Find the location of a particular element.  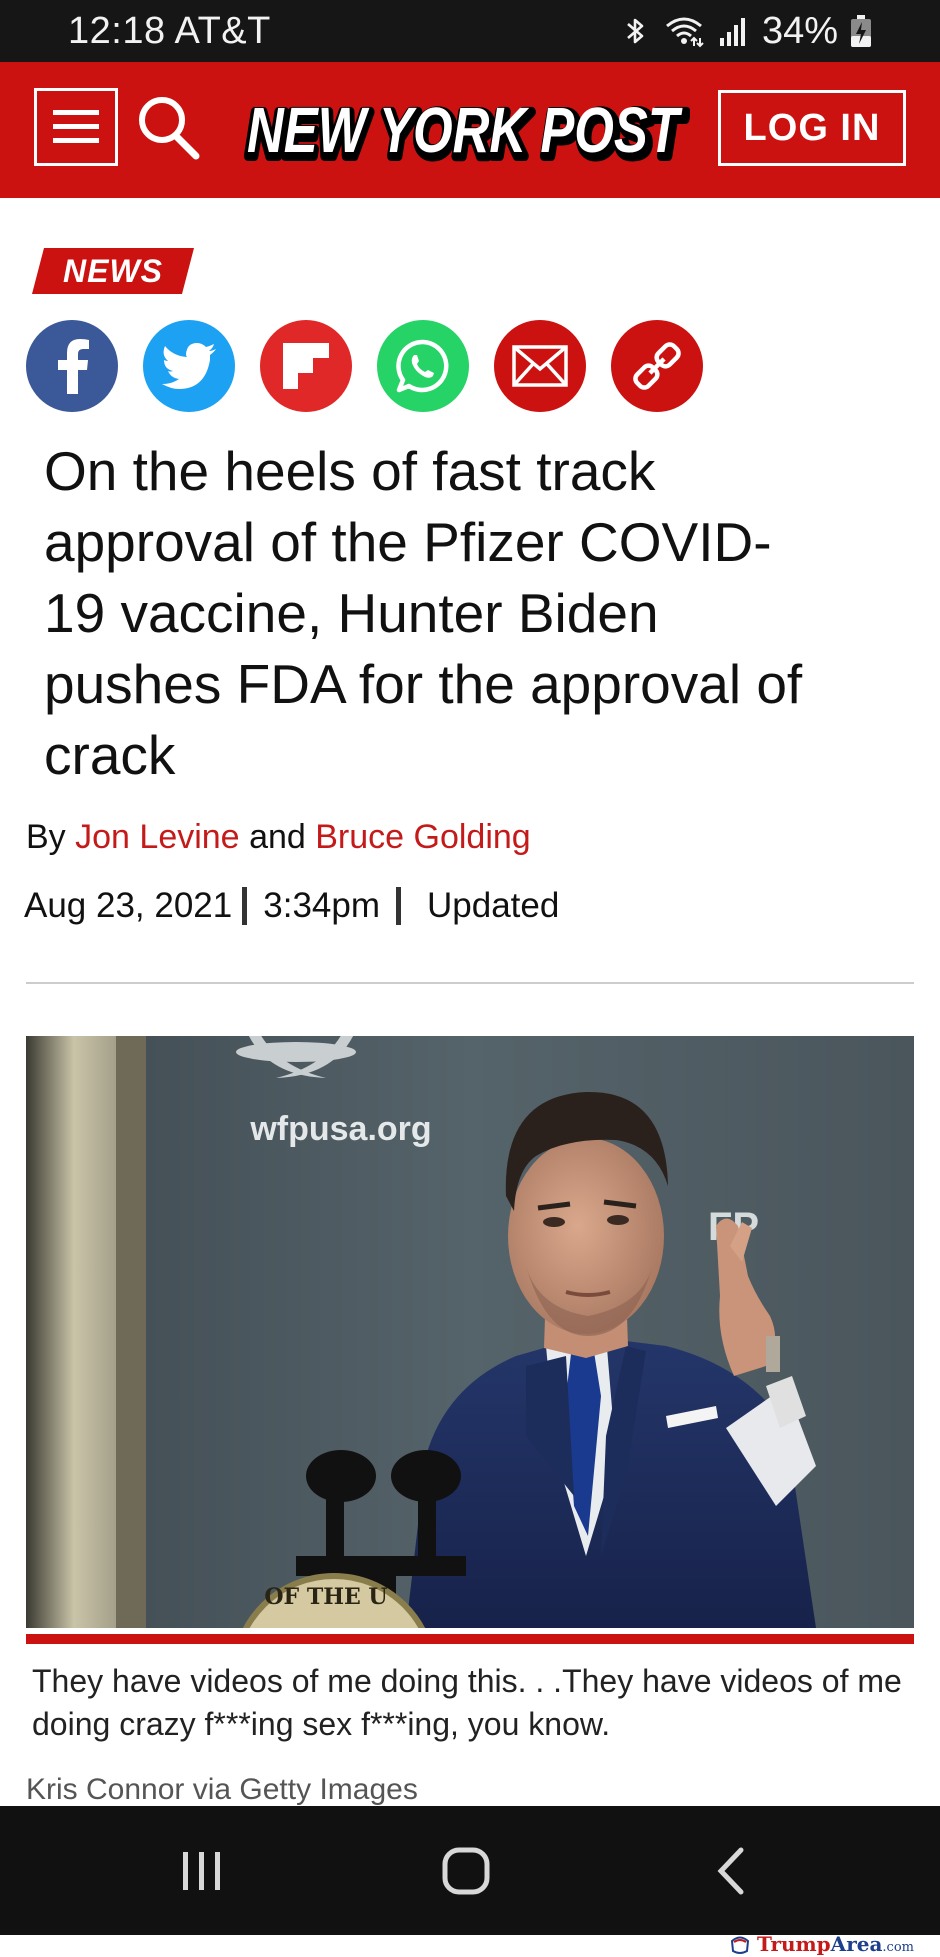

home-icon is located at coordinates (466, 1870).